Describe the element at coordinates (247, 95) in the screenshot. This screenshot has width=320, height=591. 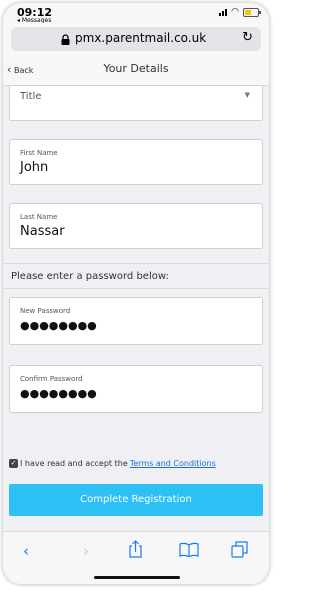
I see `dropdown-chevron-icon: ▼` at that location.